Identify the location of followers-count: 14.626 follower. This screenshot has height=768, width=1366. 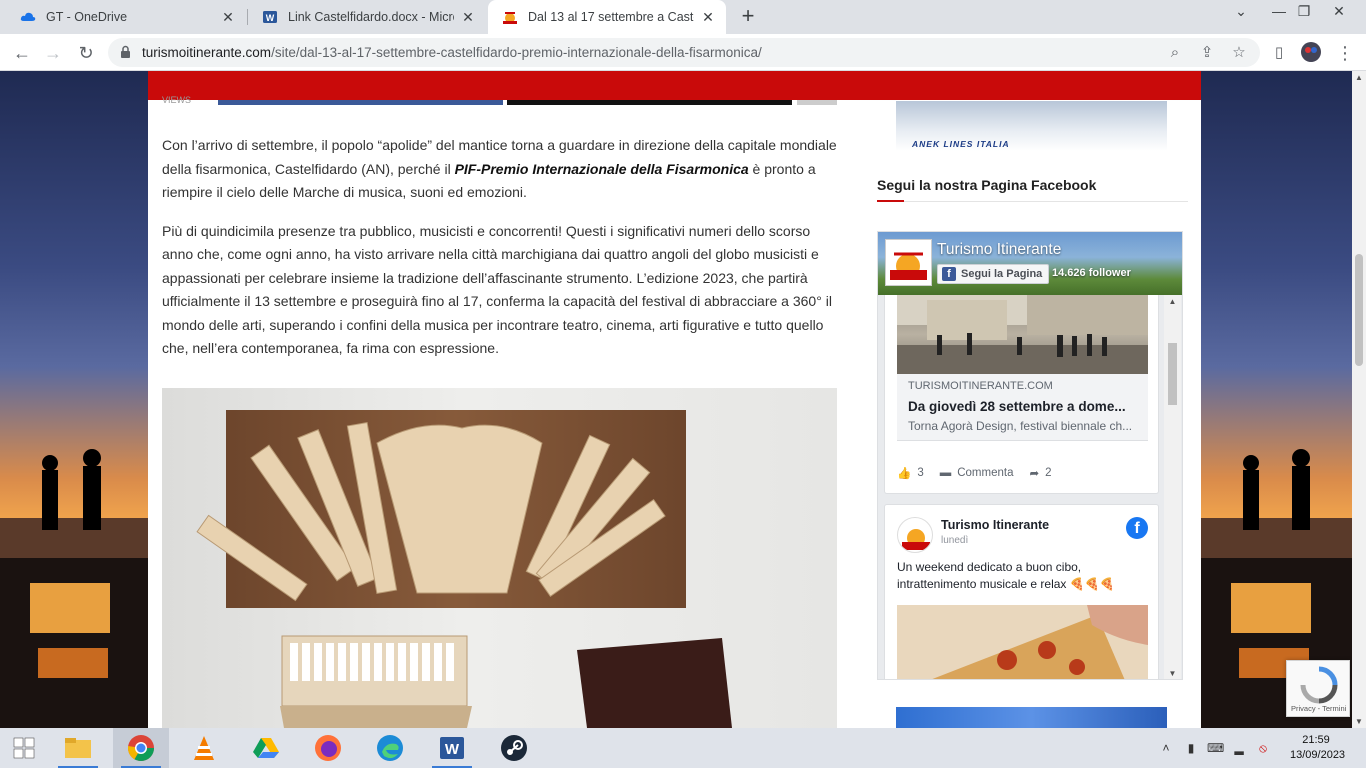
(1091, 273).